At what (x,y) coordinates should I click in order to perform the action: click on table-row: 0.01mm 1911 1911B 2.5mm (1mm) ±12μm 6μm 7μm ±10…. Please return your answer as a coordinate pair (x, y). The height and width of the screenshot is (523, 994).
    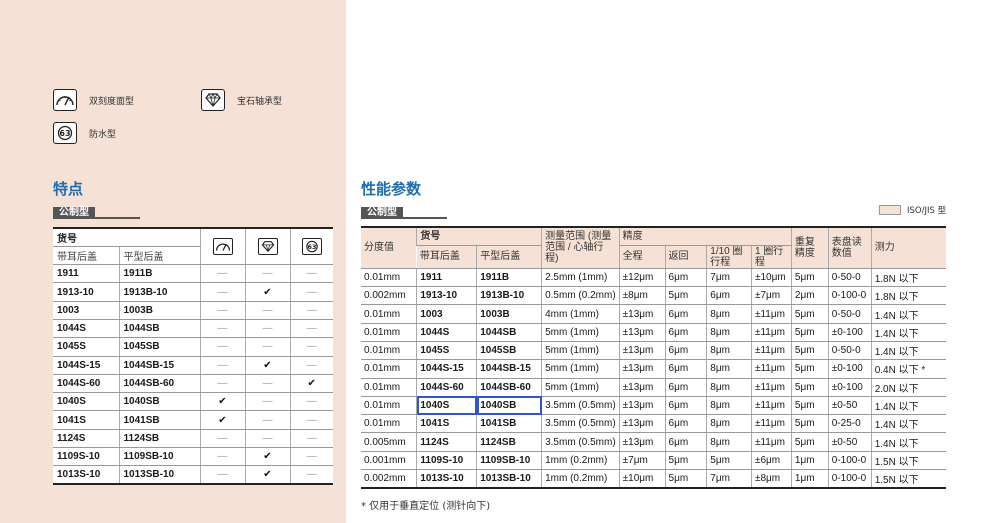
    Looking at the image, I should click on (653, 278).